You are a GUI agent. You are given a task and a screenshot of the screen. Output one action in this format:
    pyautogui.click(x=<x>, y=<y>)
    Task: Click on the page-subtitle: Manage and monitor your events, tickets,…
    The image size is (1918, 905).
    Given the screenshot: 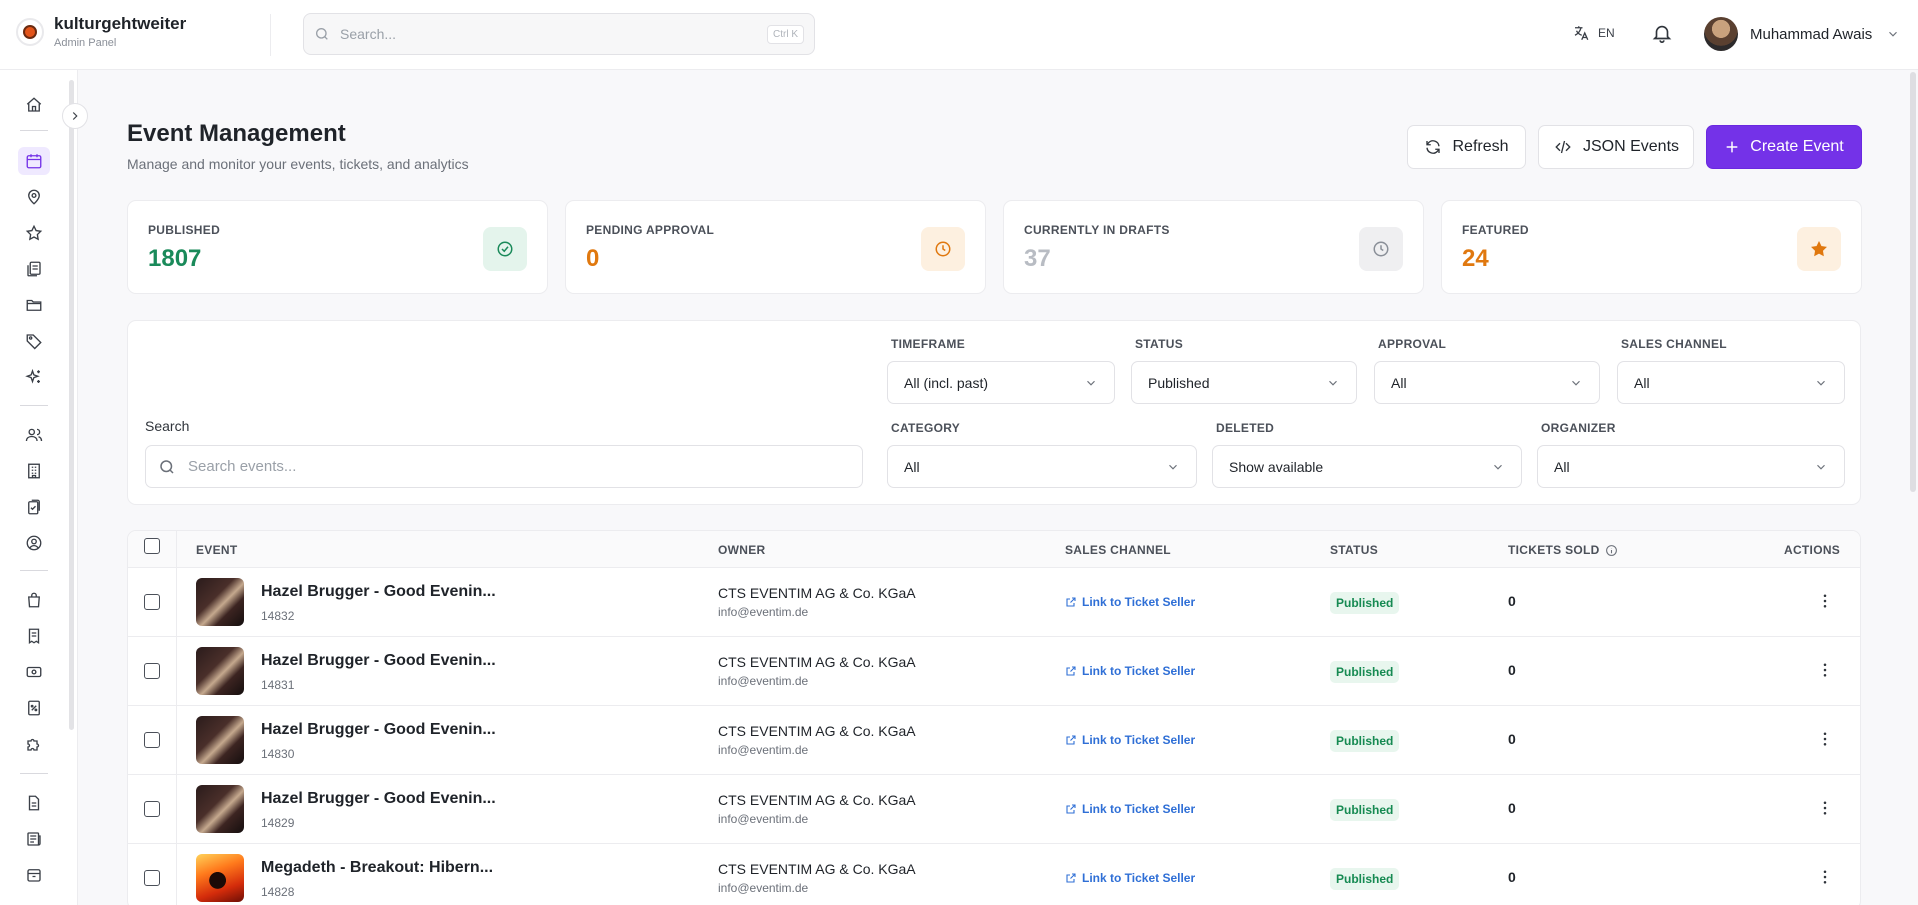 What is the action you would take?
    pyautogui.click(x=298, y=164)
    